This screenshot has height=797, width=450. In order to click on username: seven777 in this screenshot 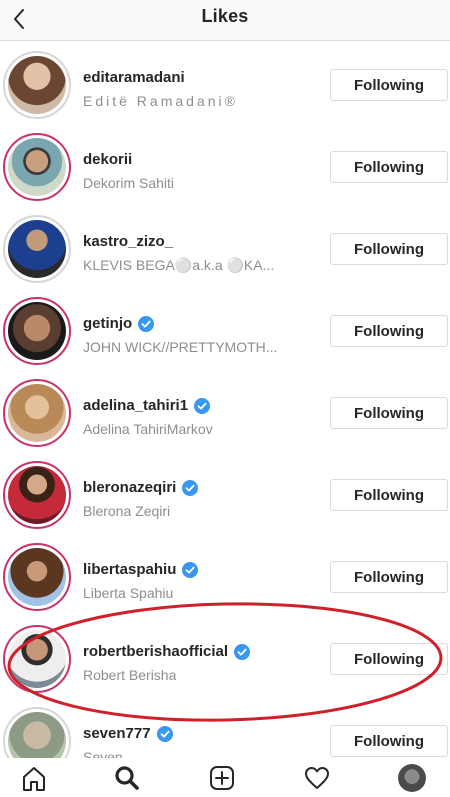, I will do `click(128, 733)`.